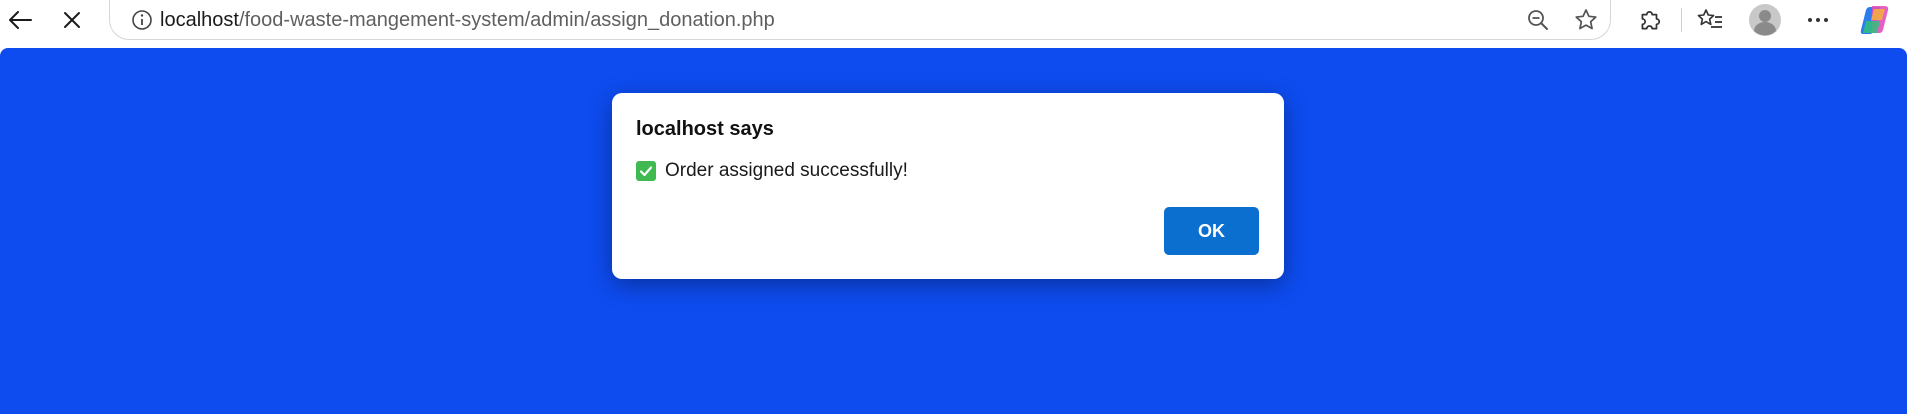 Image resolution: width=1907 pixels, height=414 pixels. I want to click on site-info-button, so click(142, 20).